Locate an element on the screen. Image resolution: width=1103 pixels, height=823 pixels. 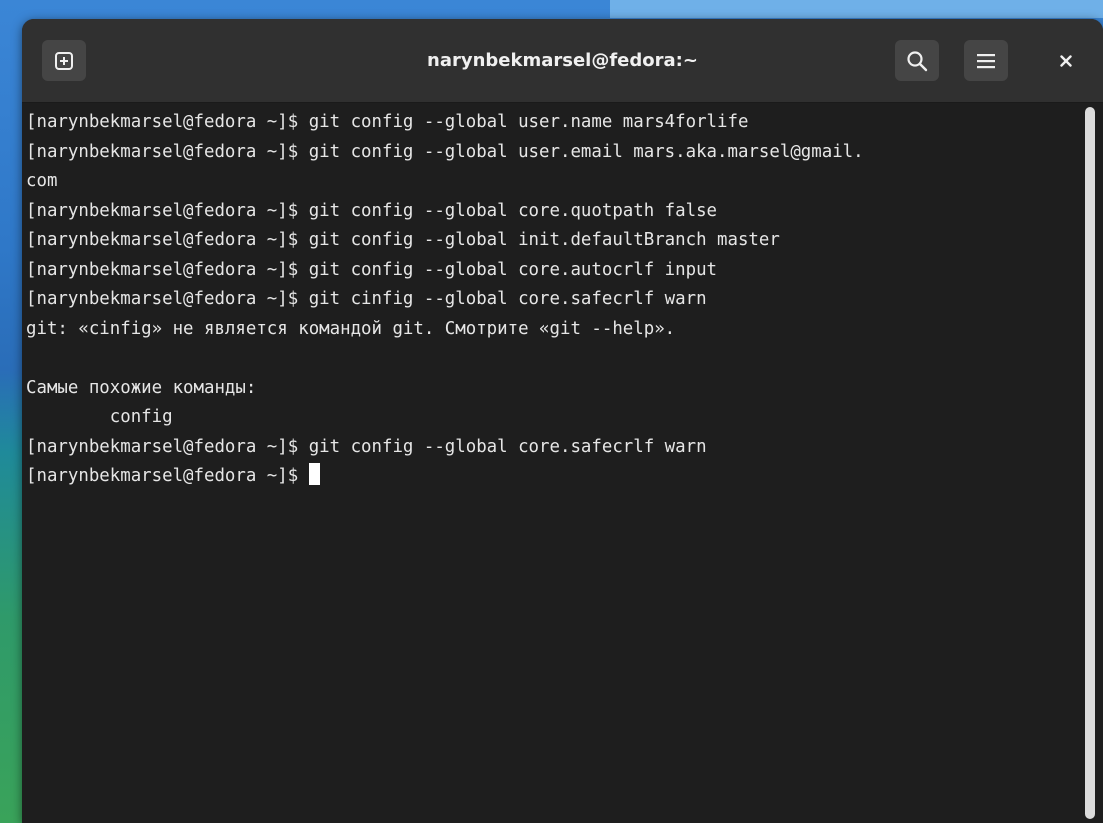
terminal-scrollbar is located at coordinates (1090, 463).